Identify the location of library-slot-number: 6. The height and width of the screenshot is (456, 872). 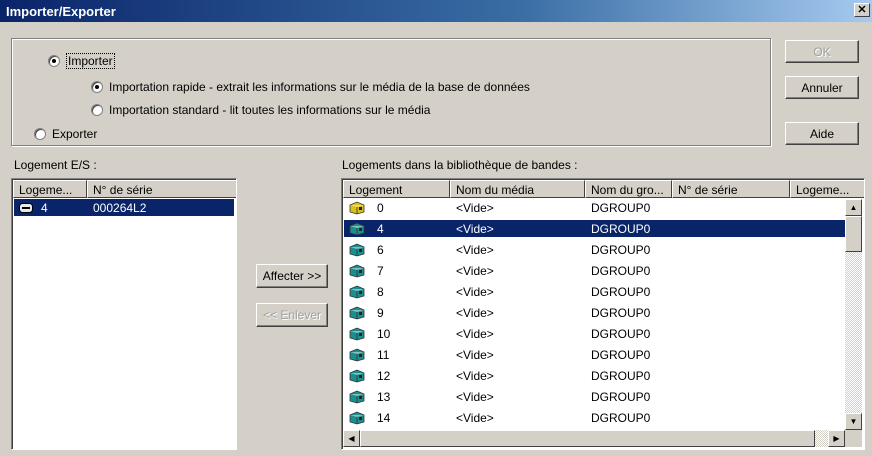
(380, 249).